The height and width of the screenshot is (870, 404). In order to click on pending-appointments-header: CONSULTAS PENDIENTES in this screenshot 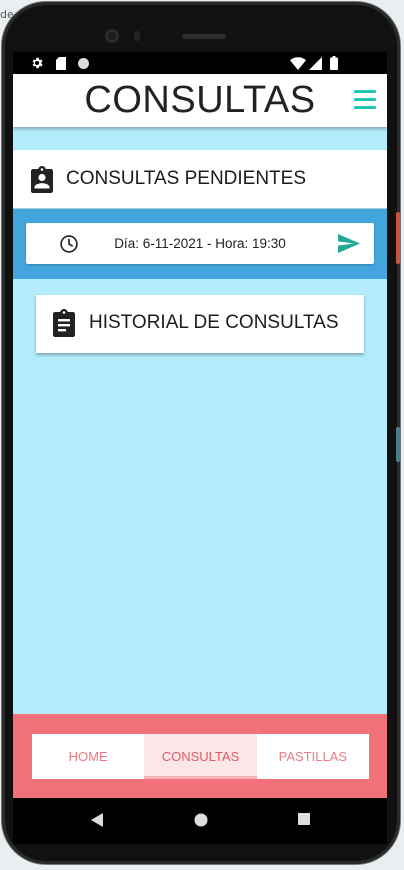, I will do `click(200, 179)`.